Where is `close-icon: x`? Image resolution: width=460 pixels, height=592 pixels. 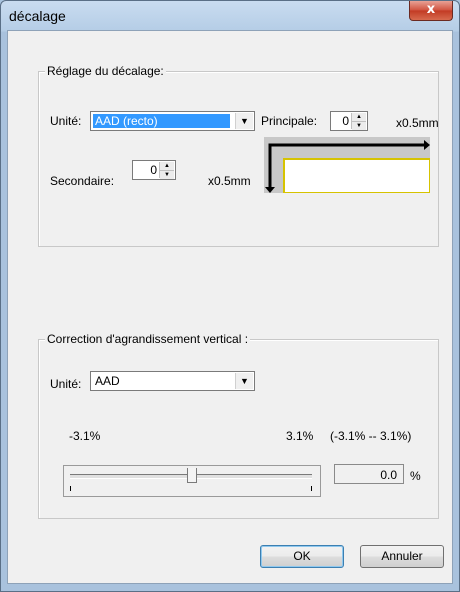 close-icon: x is located at coordinates (431, 9).